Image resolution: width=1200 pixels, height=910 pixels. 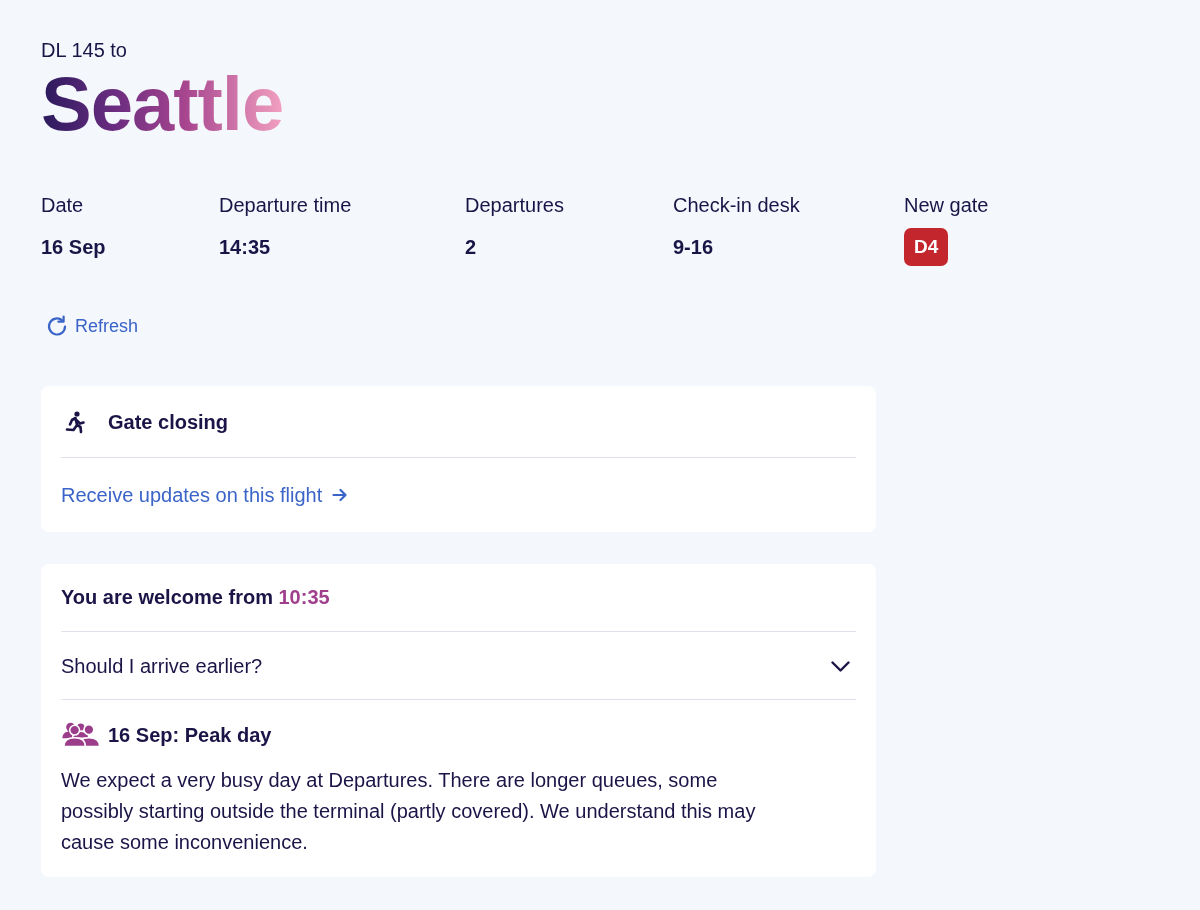 What do you see at coordinates (409, 811) in the screenshot?
I see `notice-text: We expect a very busy day at Departures. There are longer queues, some possibly starting outside the terminal (partly covered). We understand this may cause some inconvenience.` at bounding box center [409, 811].